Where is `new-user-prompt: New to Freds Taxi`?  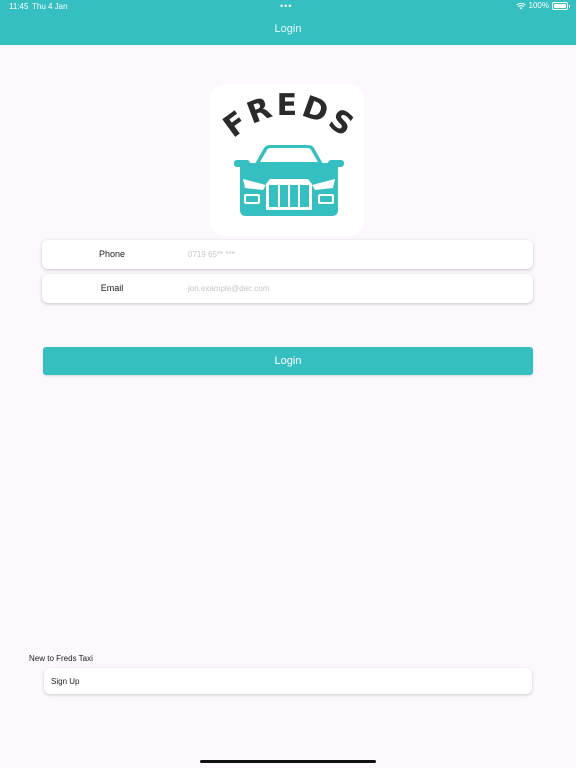
new-user-prompt: New to Freds Taxi is located at coordinates (61, 658).